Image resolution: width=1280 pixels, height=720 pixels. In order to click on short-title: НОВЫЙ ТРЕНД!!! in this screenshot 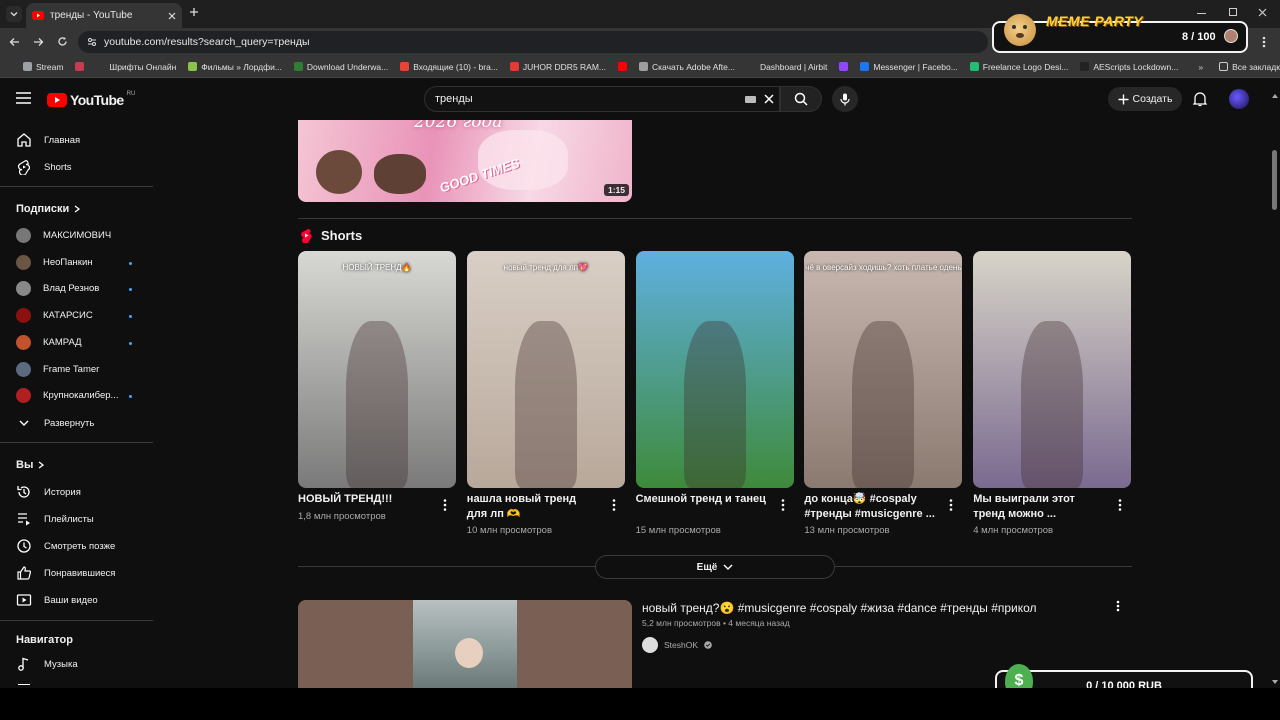, I will do `click(364, 499)`.